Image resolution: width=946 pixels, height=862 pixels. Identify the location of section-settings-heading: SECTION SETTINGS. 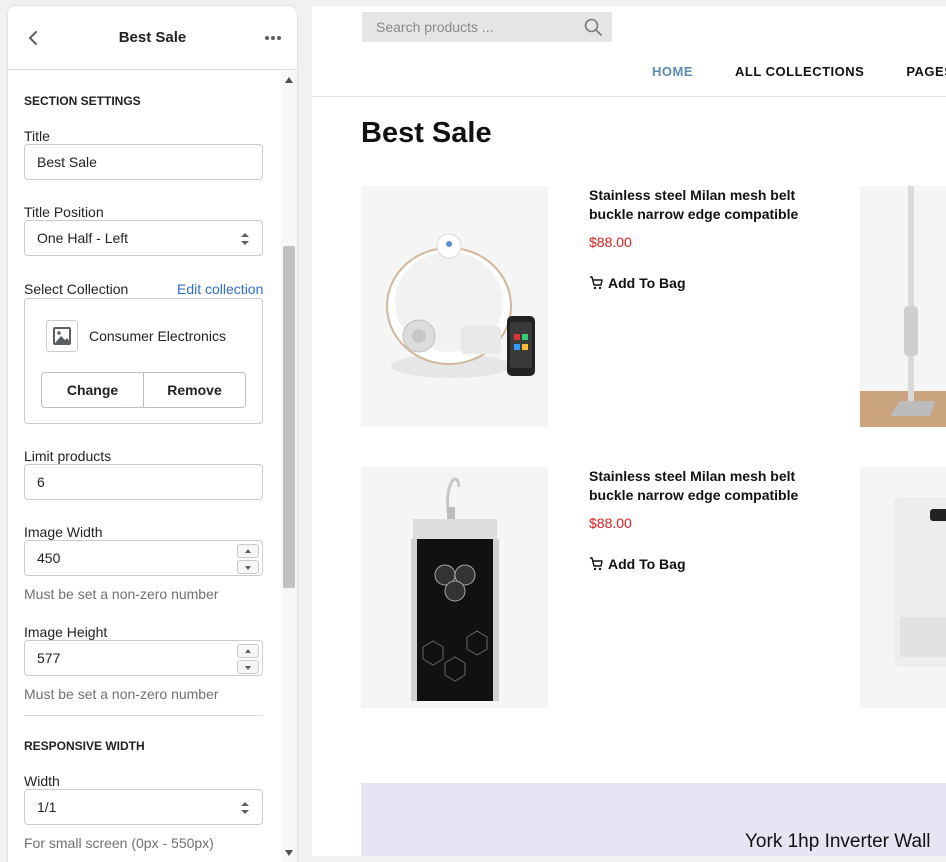
(82, 101).